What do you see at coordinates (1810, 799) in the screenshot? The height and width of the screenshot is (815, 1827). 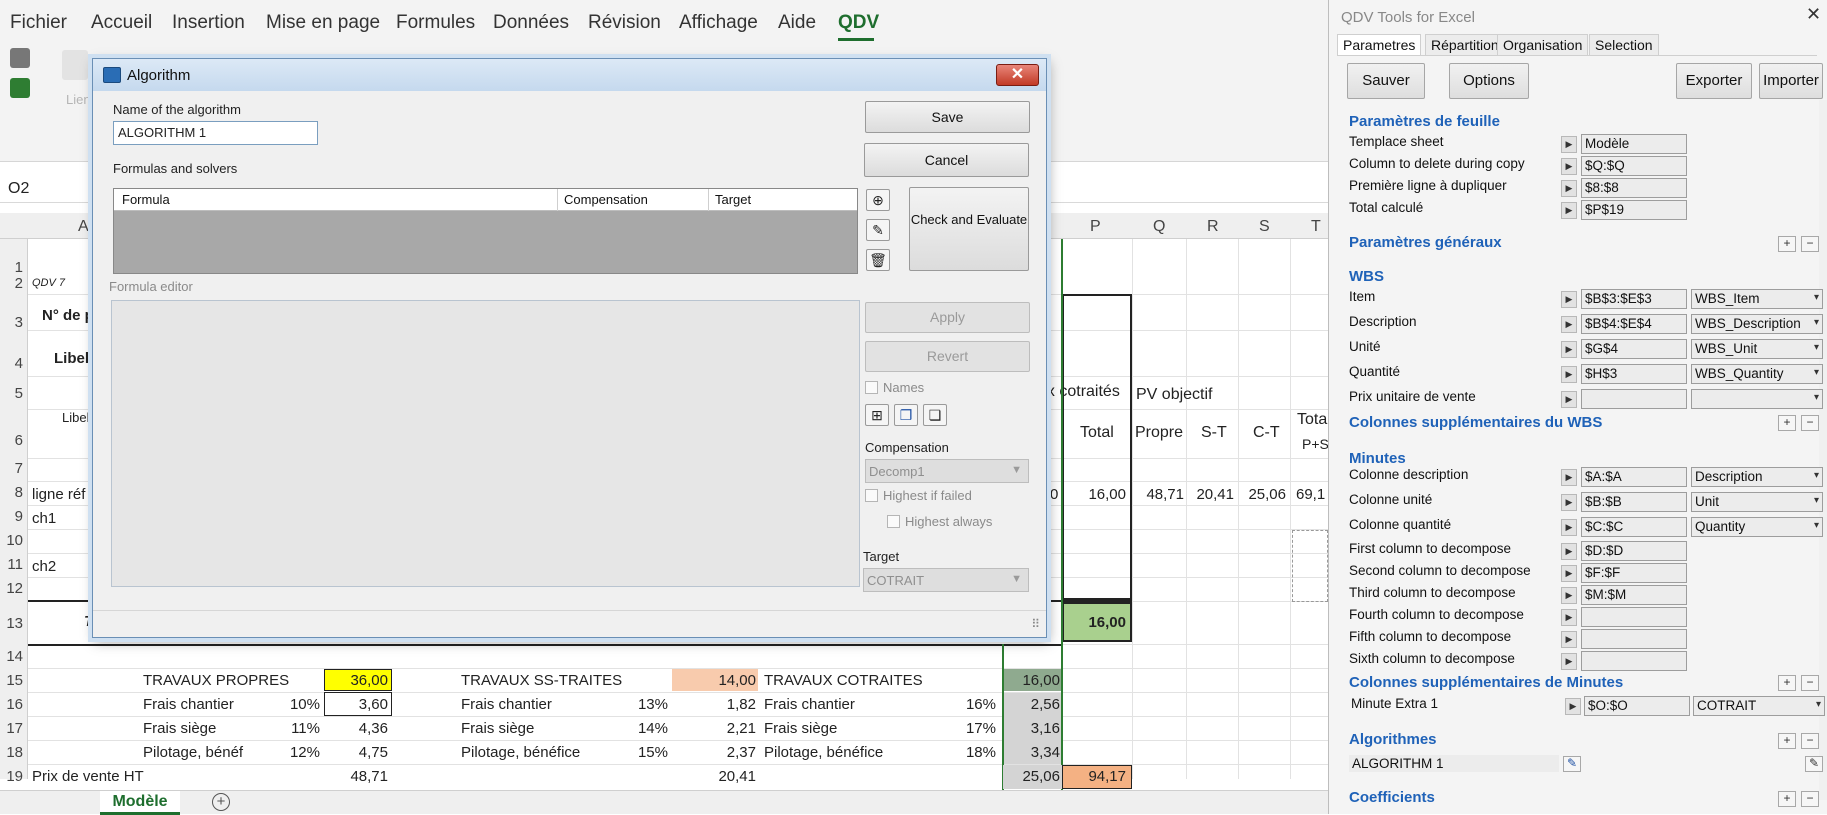 I see `remove-icon: −` at bounding box center [1810, 799].